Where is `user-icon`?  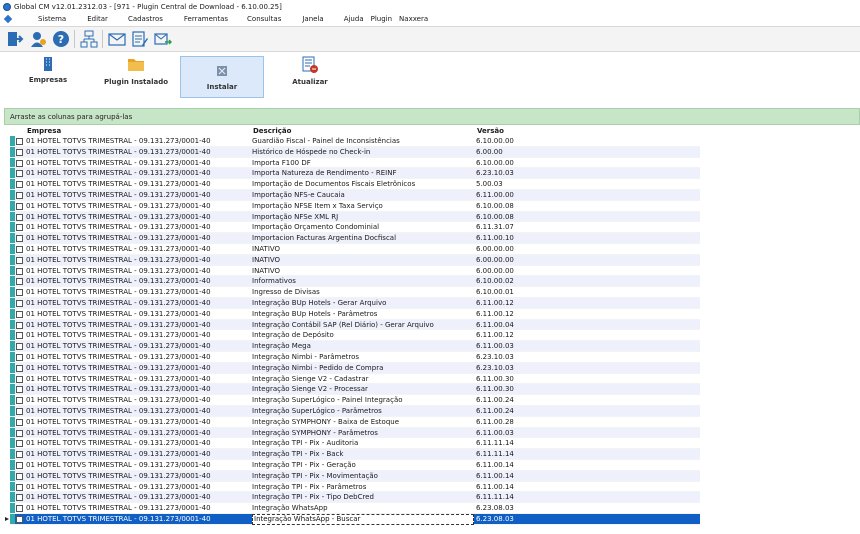 user-icon is located at coordinates (37, 39).